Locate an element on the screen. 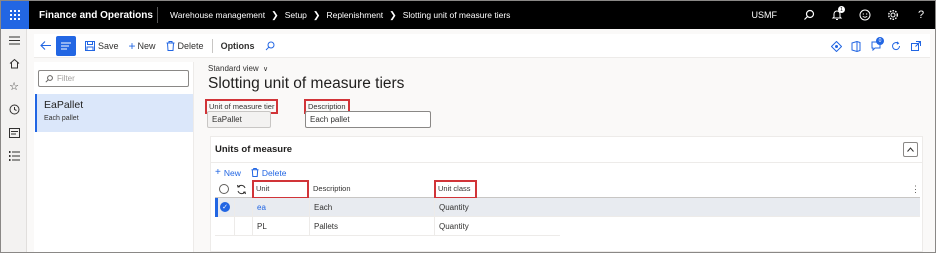 This screenshot has height=253, width=936. list-icon is located at coordinates (66, 45).